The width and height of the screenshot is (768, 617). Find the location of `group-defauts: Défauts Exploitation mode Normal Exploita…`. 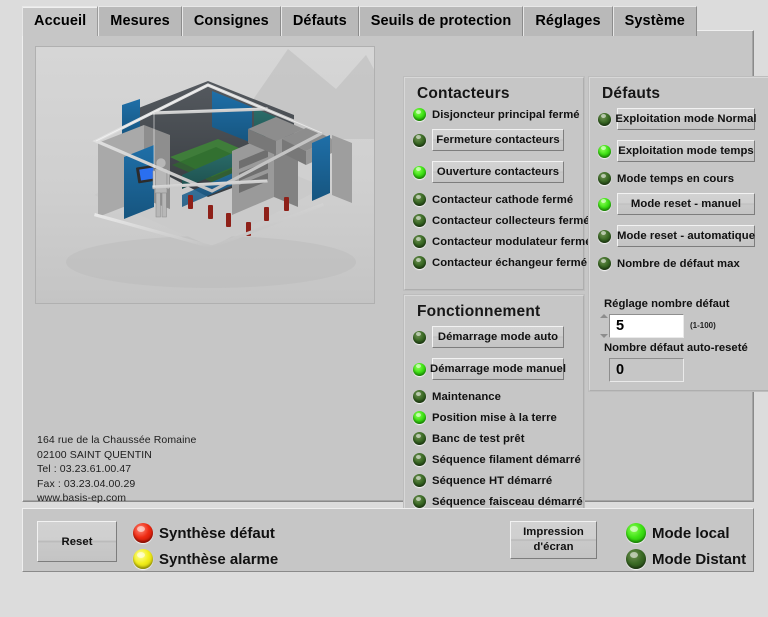

group-defauts: Défauts Exploitation mode Normal Exploita… is located at coordinates (678, 234).